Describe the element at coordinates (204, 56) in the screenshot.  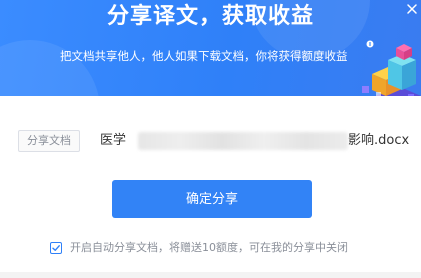
I see `banner-subtitle: 把文档共享他人，他人如果下载文档，你将获得额度收益` at that location.